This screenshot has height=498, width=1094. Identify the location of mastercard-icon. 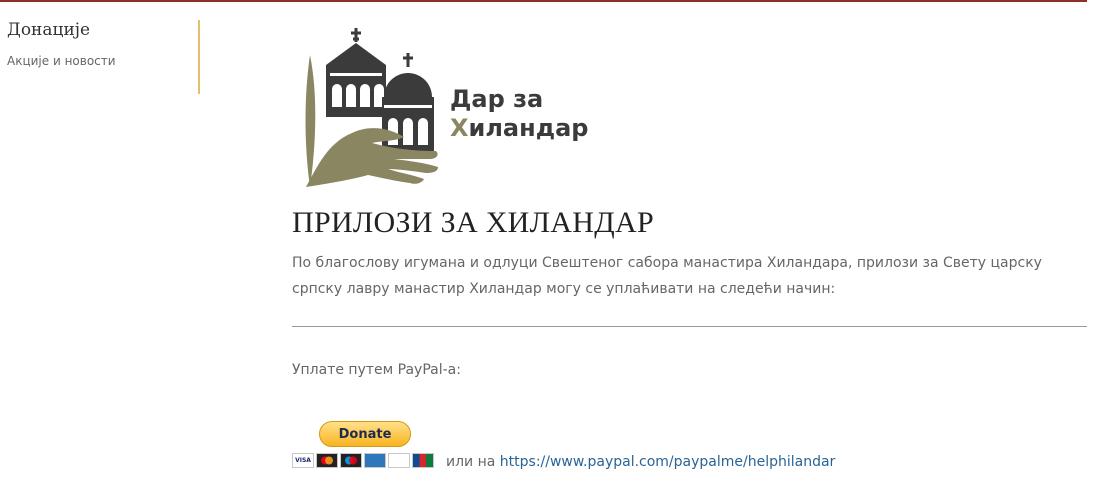
(327, 460).